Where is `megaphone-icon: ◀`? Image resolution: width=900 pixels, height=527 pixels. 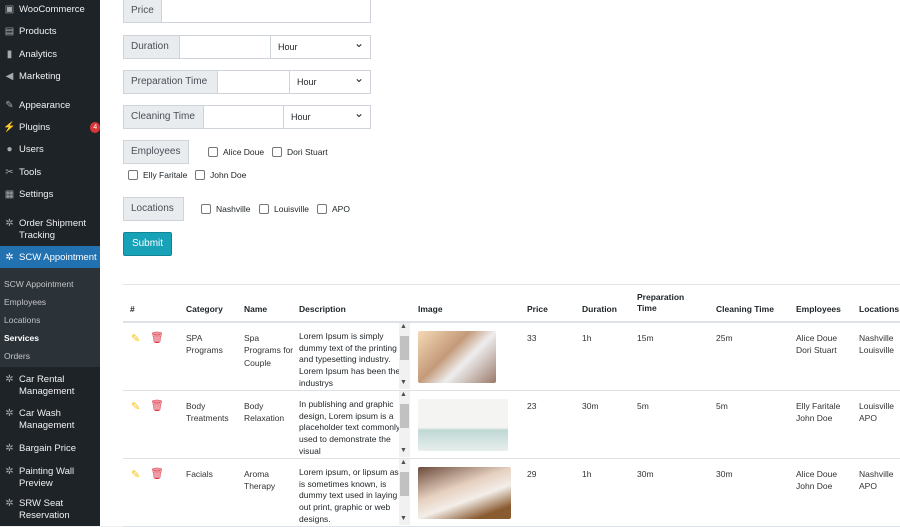 megaphone-icon: ◀ is located at coordinates (9, 76).